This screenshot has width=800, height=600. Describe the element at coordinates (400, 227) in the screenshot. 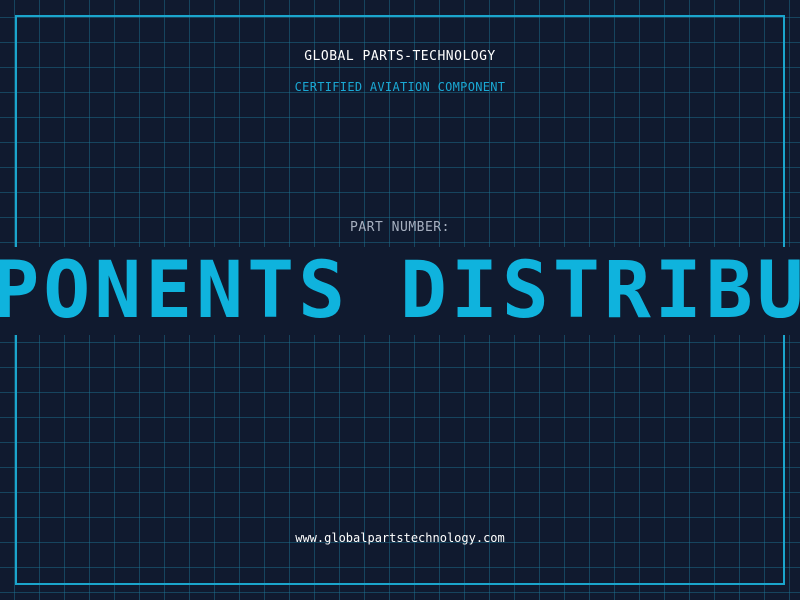

I see `part-number-label: PART NUMBER:` at that location.